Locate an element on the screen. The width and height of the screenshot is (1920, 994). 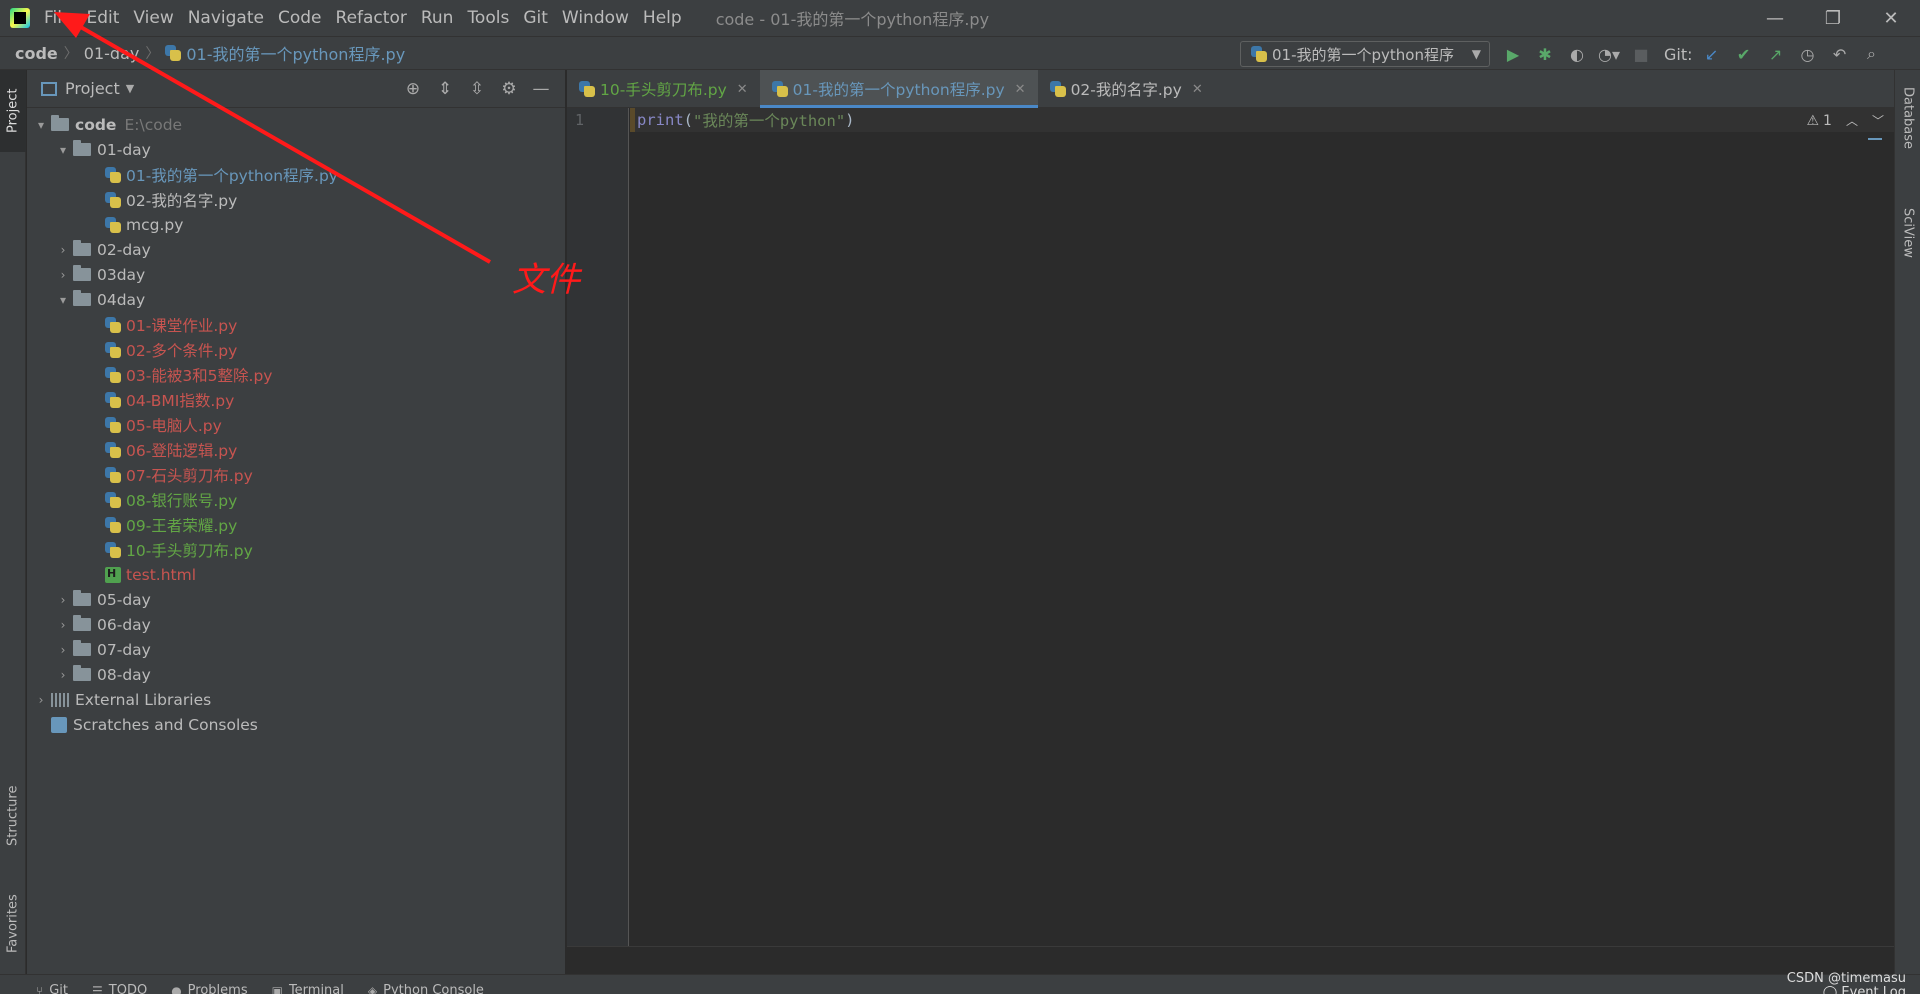
tree-folder: › 06-day is located at coordinates (296, 624).